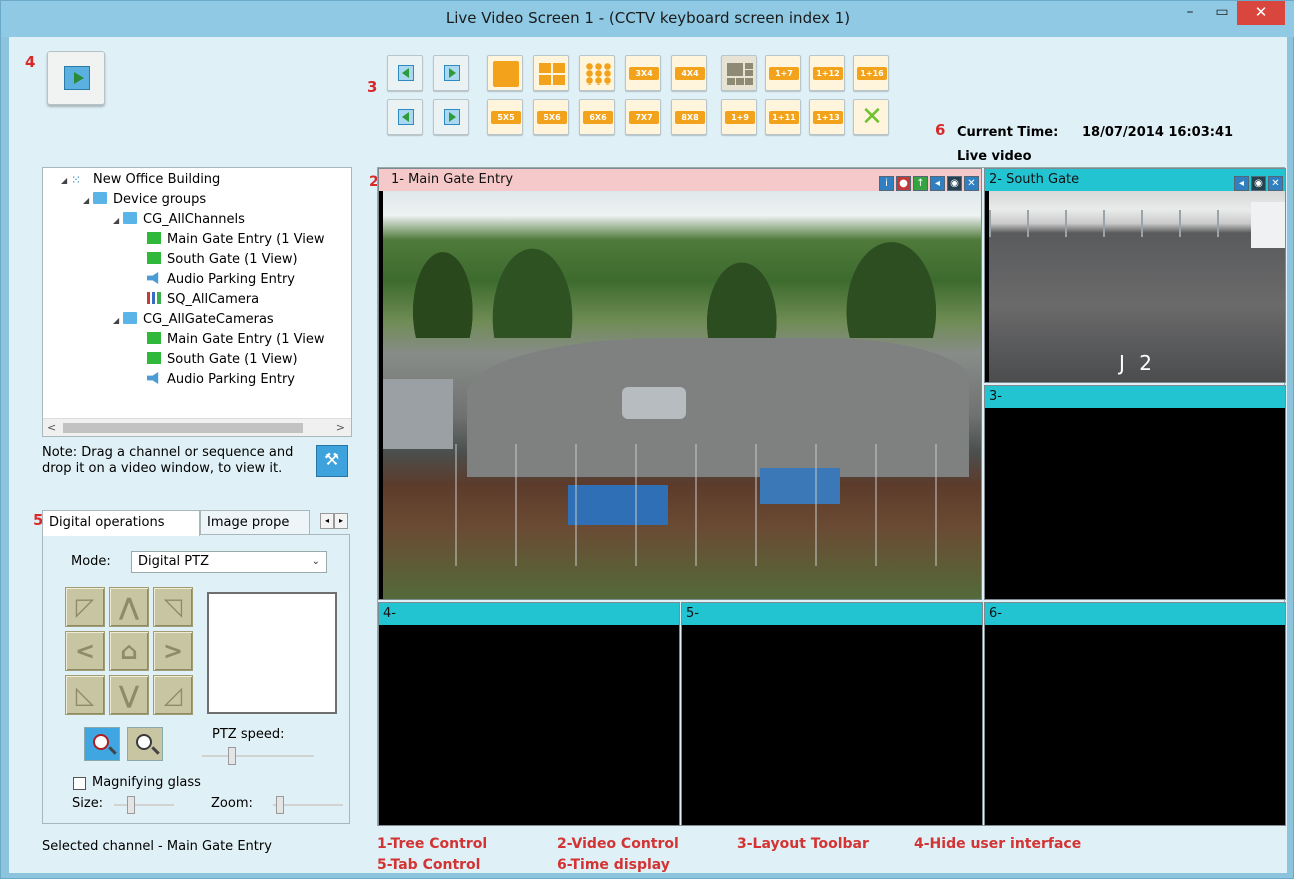 The height and width of the screenshot is (879, 1294). What do you see at coordinates (173, 651) in the screenshot?
I see `ptz-right-button: >` at bounding box center [173, 651].